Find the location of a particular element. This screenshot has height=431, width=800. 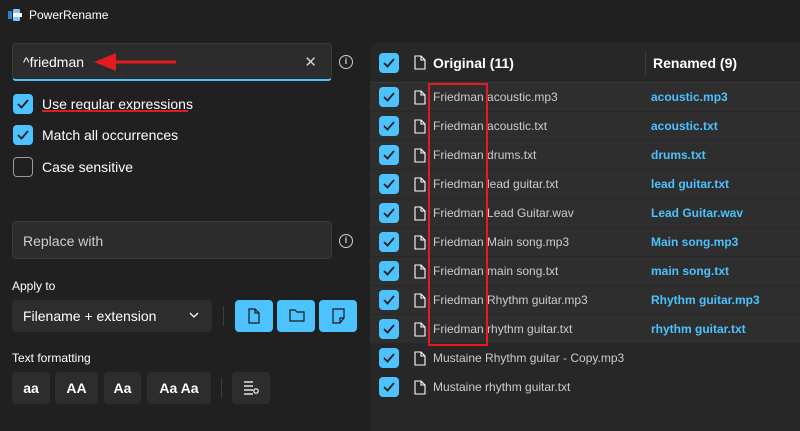

original-filename: Mustaine Rhythm guitar - Copy.mp3 is located at coordinates (529, 358).